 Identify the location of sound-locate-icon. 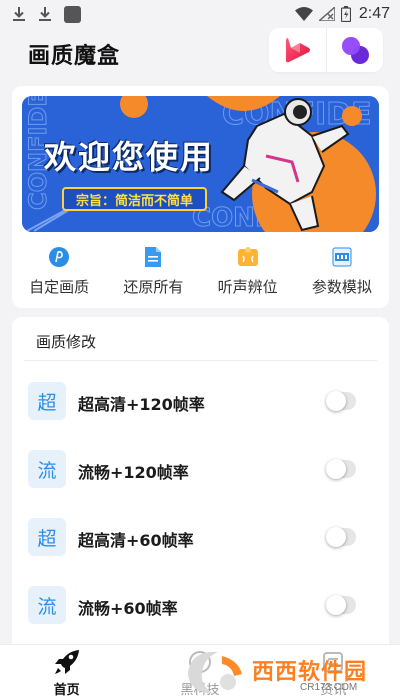
(248, 257).